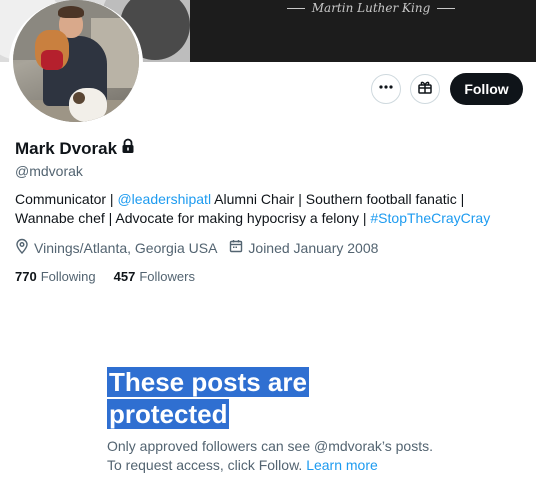 Image resolution: width=536 pixels, height=483 pixels. Describe the element at coordinates (486, 89) in the screenshot. I see `follow-button: Follow` at that location.